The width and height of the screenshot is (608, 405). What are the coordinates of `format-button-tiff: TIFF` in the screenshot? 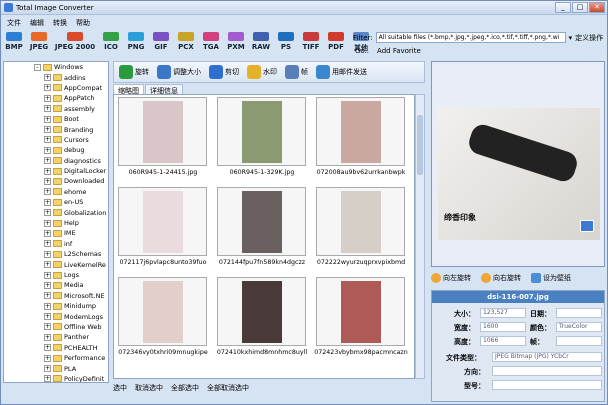 It's located at (311, 42).